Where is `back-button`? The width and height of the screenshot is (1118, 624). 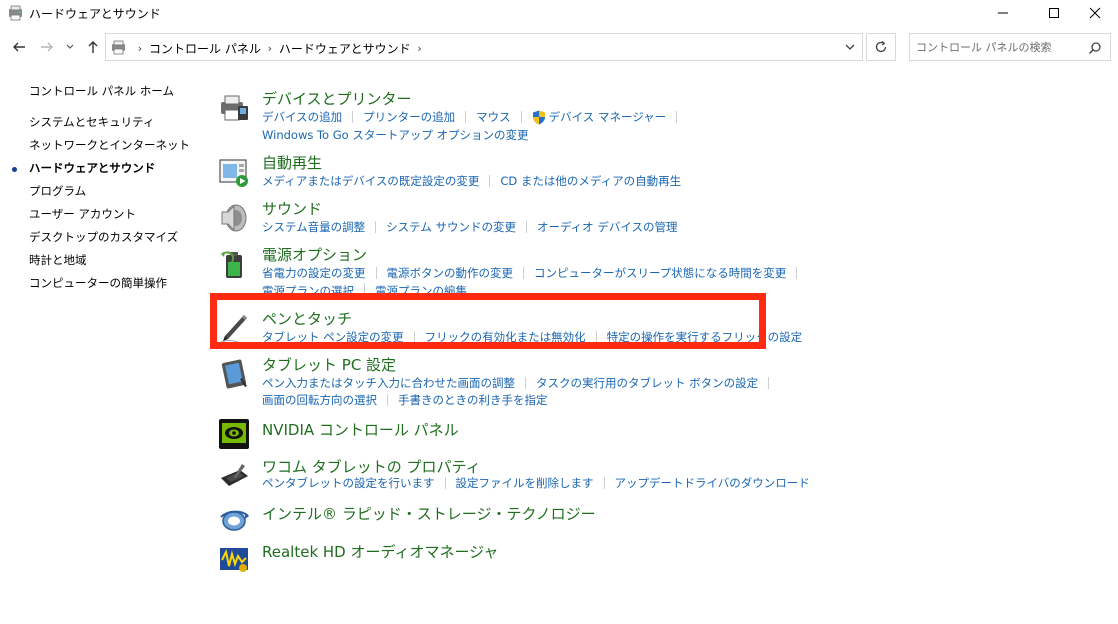
back-button is located at coordinates (19, 47).